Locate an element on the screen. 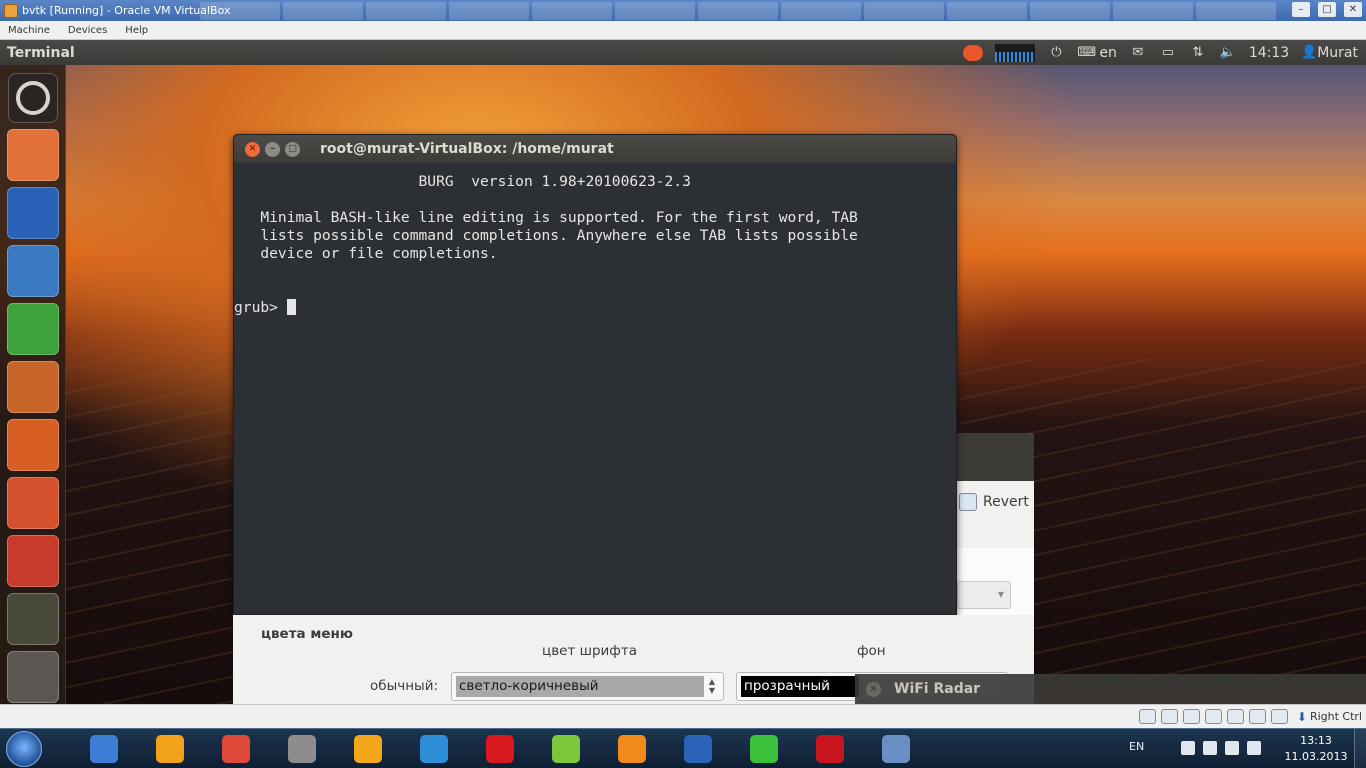  user-menu: 👤 Murat is located at coordinates (1329, 53).